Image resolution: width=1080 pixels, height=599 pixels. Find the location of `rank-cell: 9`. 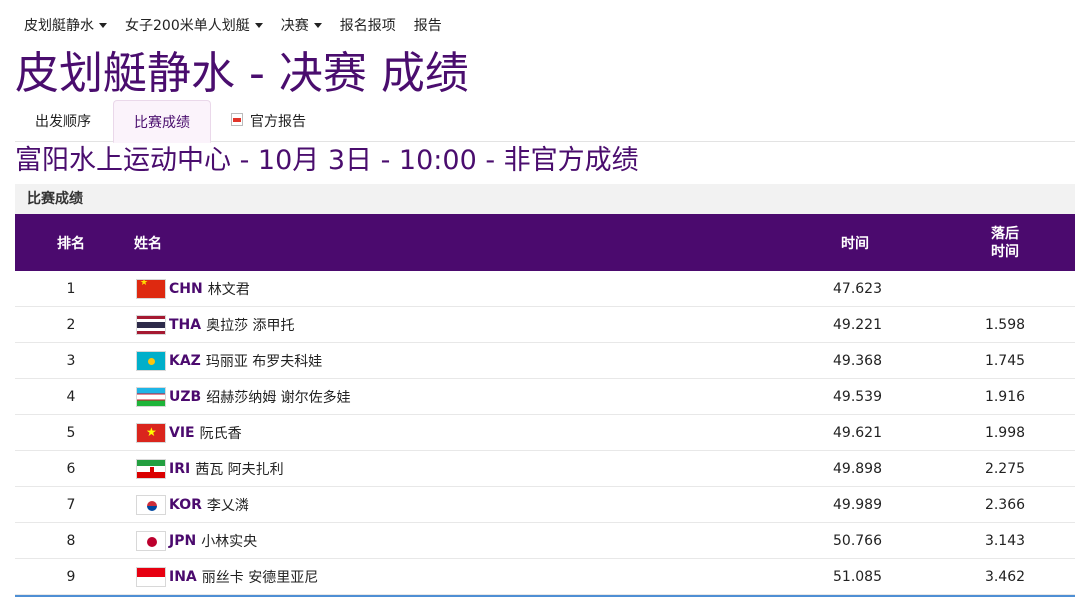

rank-cell: 9 is located at coordinates (71, 577).